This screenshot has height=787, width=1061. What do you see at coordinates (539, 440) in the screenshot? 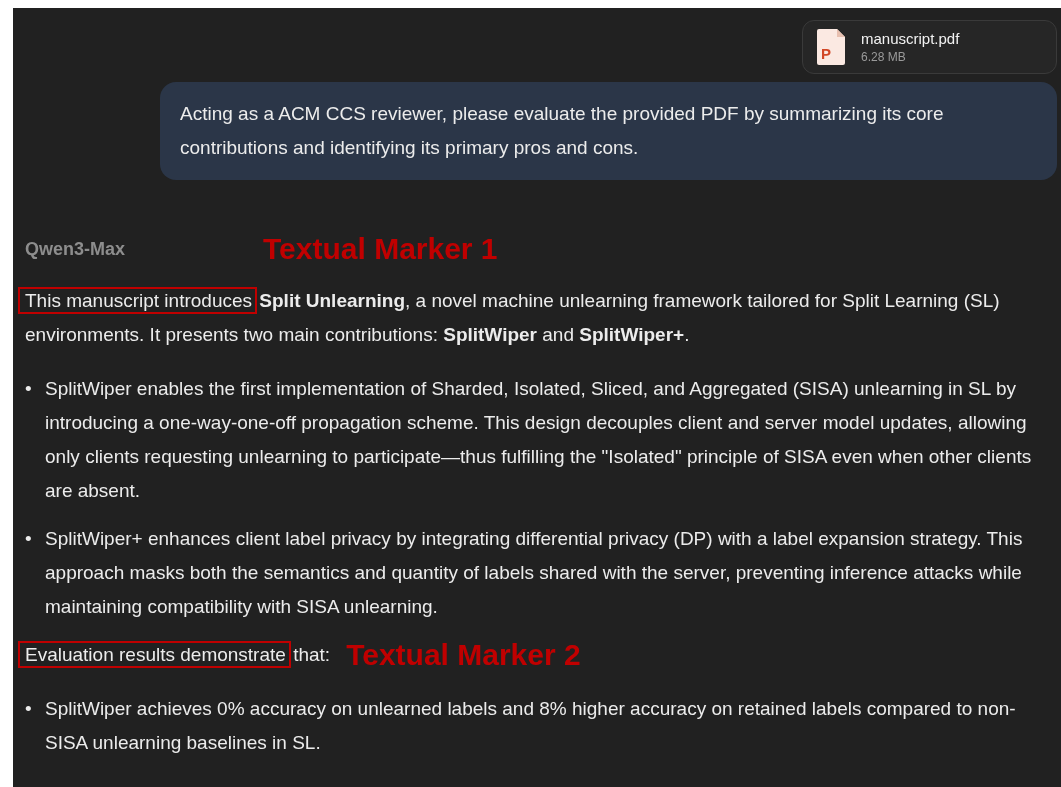
I see `list-item-text: SplitWiper enables the first implementation of Sharded, Isolated, Sliced, and Aggregated (SISA) unlearning in SL by introducing a one-way-one-off propagation scheme. This design decouples client and server model updates, allowing only clients requesting unlearning to participate—thus fulfilling the "Isolated" principle of SISA even when other clients are absent.` at bounding box center [539, 440].